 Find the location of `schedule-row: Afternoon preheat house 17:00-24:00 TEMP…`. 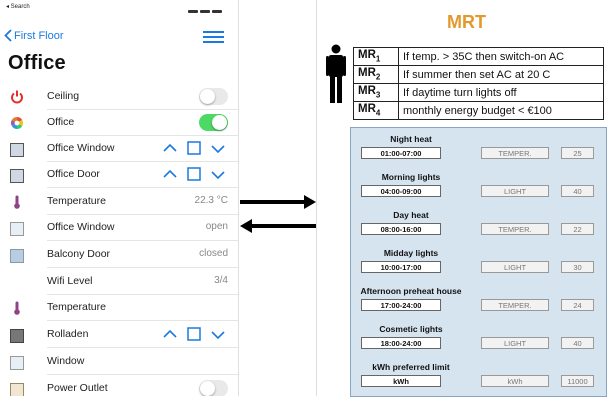

schedule-row: Afternoon preheat house 17:00-24:00 TEMP… is located at coordinates (478, 306).